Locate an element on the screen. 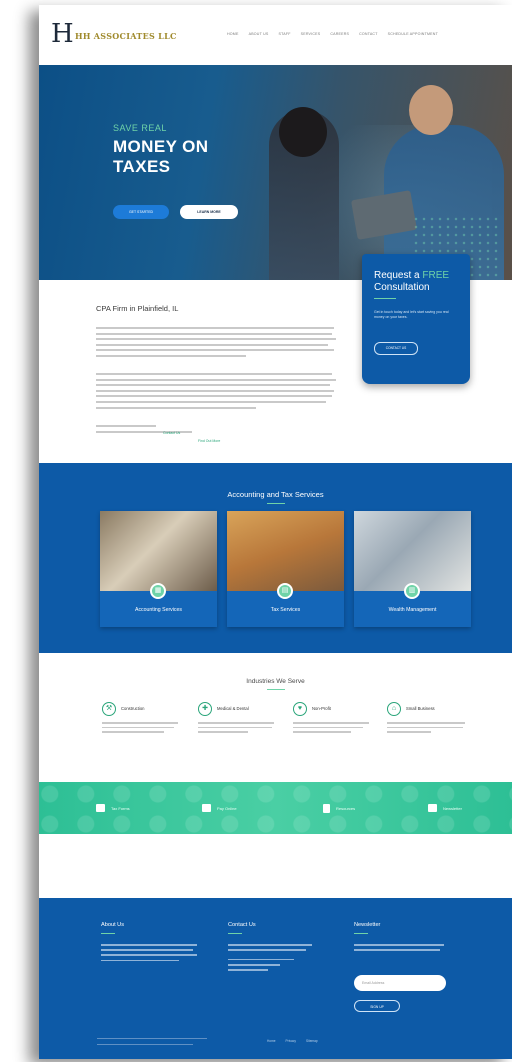 This screenshot has height=1062, width=512. nav-staff: STAFF is located at coordinates (285, 34).